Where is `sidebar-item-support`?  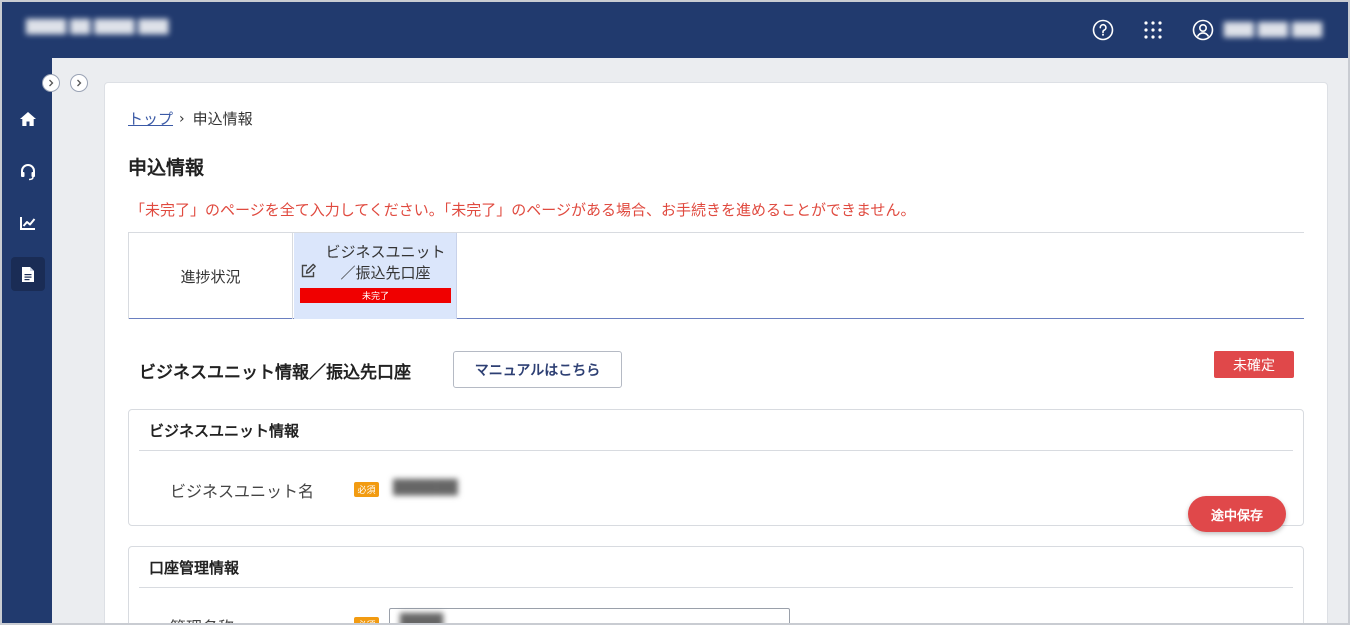 sidebar-item-support is located at coordinates (28, 172).